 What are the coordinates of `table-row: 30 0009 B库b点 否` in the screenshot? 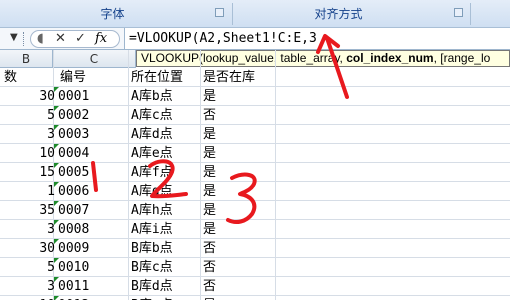 It's located at (255, 248).